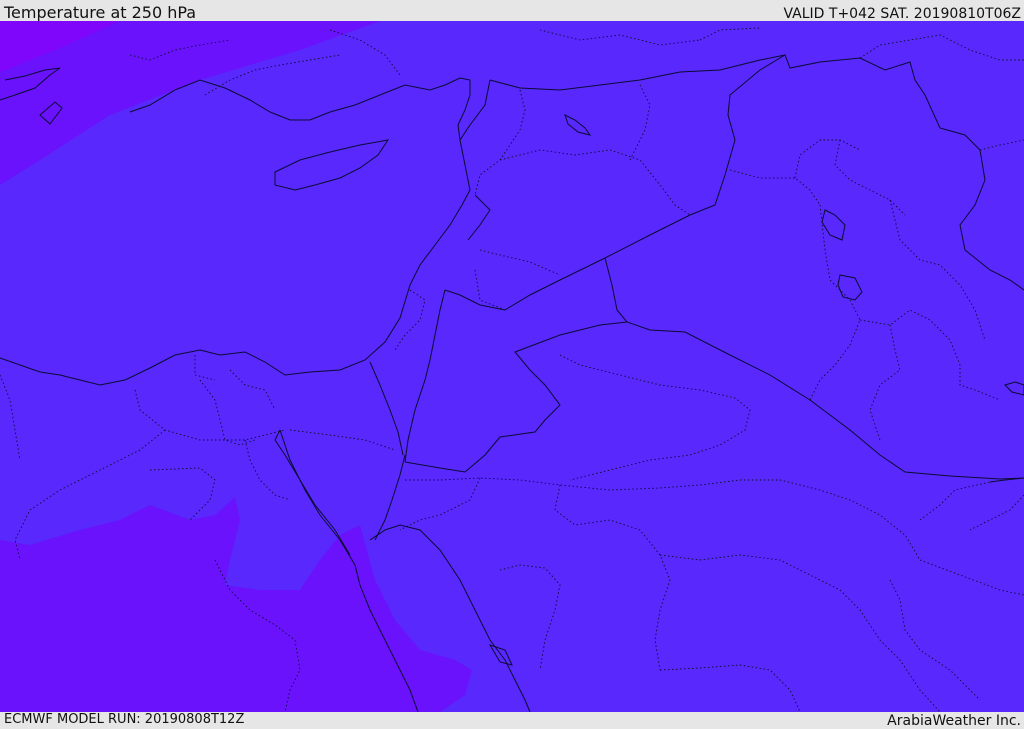 This screenshot has height=729, width=1024. I want to click on credit-label: ArabiaWeather Inc., so click(954, 721).